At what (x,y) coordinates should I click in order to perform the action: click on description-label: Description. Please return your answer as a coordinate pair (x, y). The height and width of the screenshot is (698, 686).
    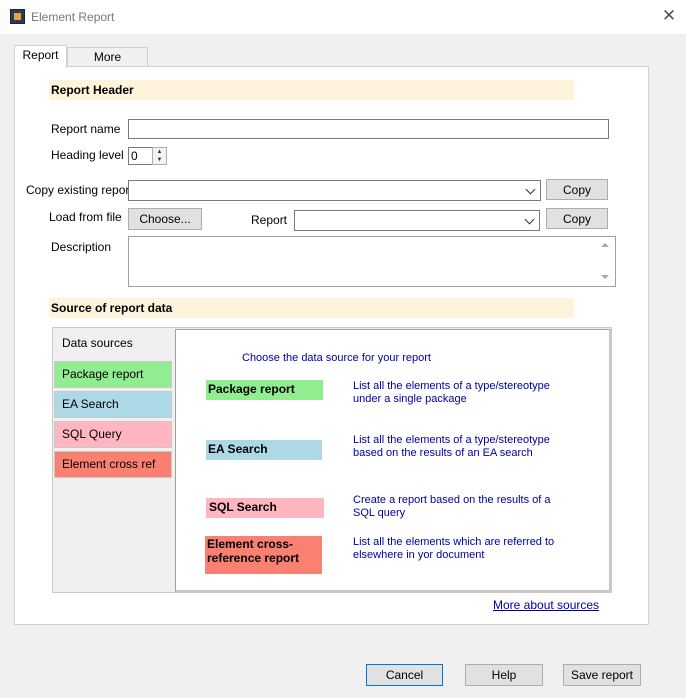
    Looking at the image, I should click on (81, 247).